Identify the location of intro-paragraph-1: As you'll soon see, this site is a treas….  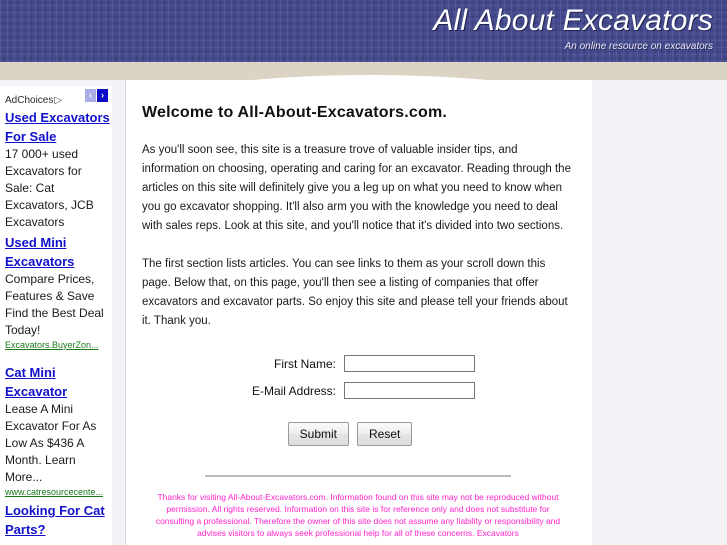
(356, 188).